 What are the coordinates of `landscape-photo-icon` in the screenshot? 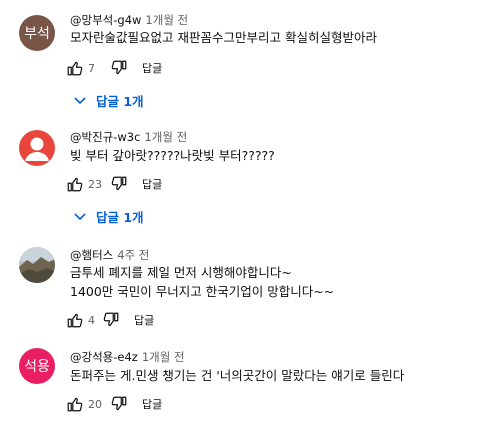 It's located at (37, 265).